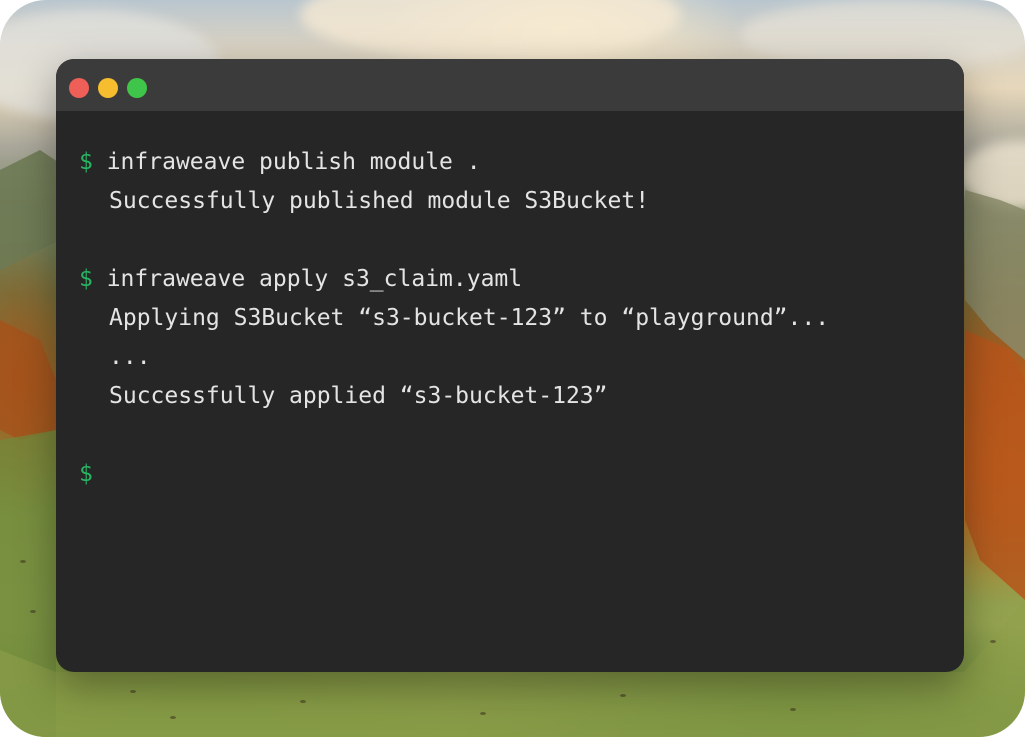 Image resolution: width=1025 pixels, height=737 pixels. What do you see at coordinates (108, 88) in the screenshot?
I see `minimize-button` at bounding box center [108, 88].